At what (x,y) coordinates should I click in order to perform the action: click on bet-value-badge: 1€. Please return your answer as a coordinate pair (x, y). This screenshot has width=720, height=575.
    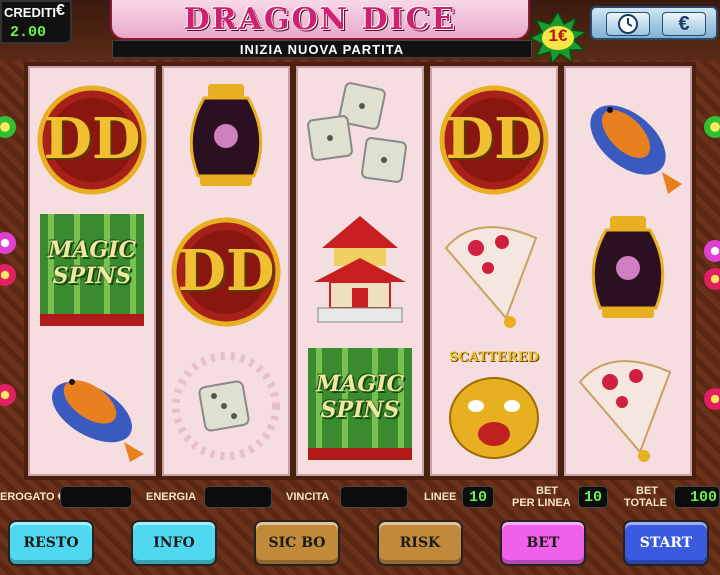
    Looking at the image, I should click on (558, 38).